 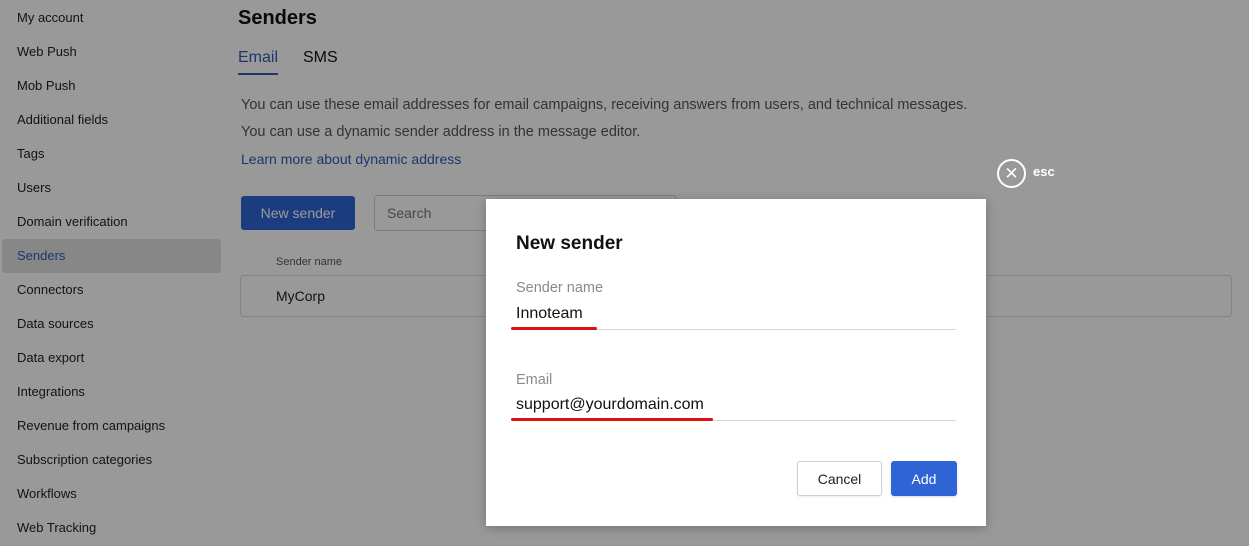 What do you see at coordinates (924, 478) in the screenshot?
I see `add-button: Add` at bounding box center [924, 478].